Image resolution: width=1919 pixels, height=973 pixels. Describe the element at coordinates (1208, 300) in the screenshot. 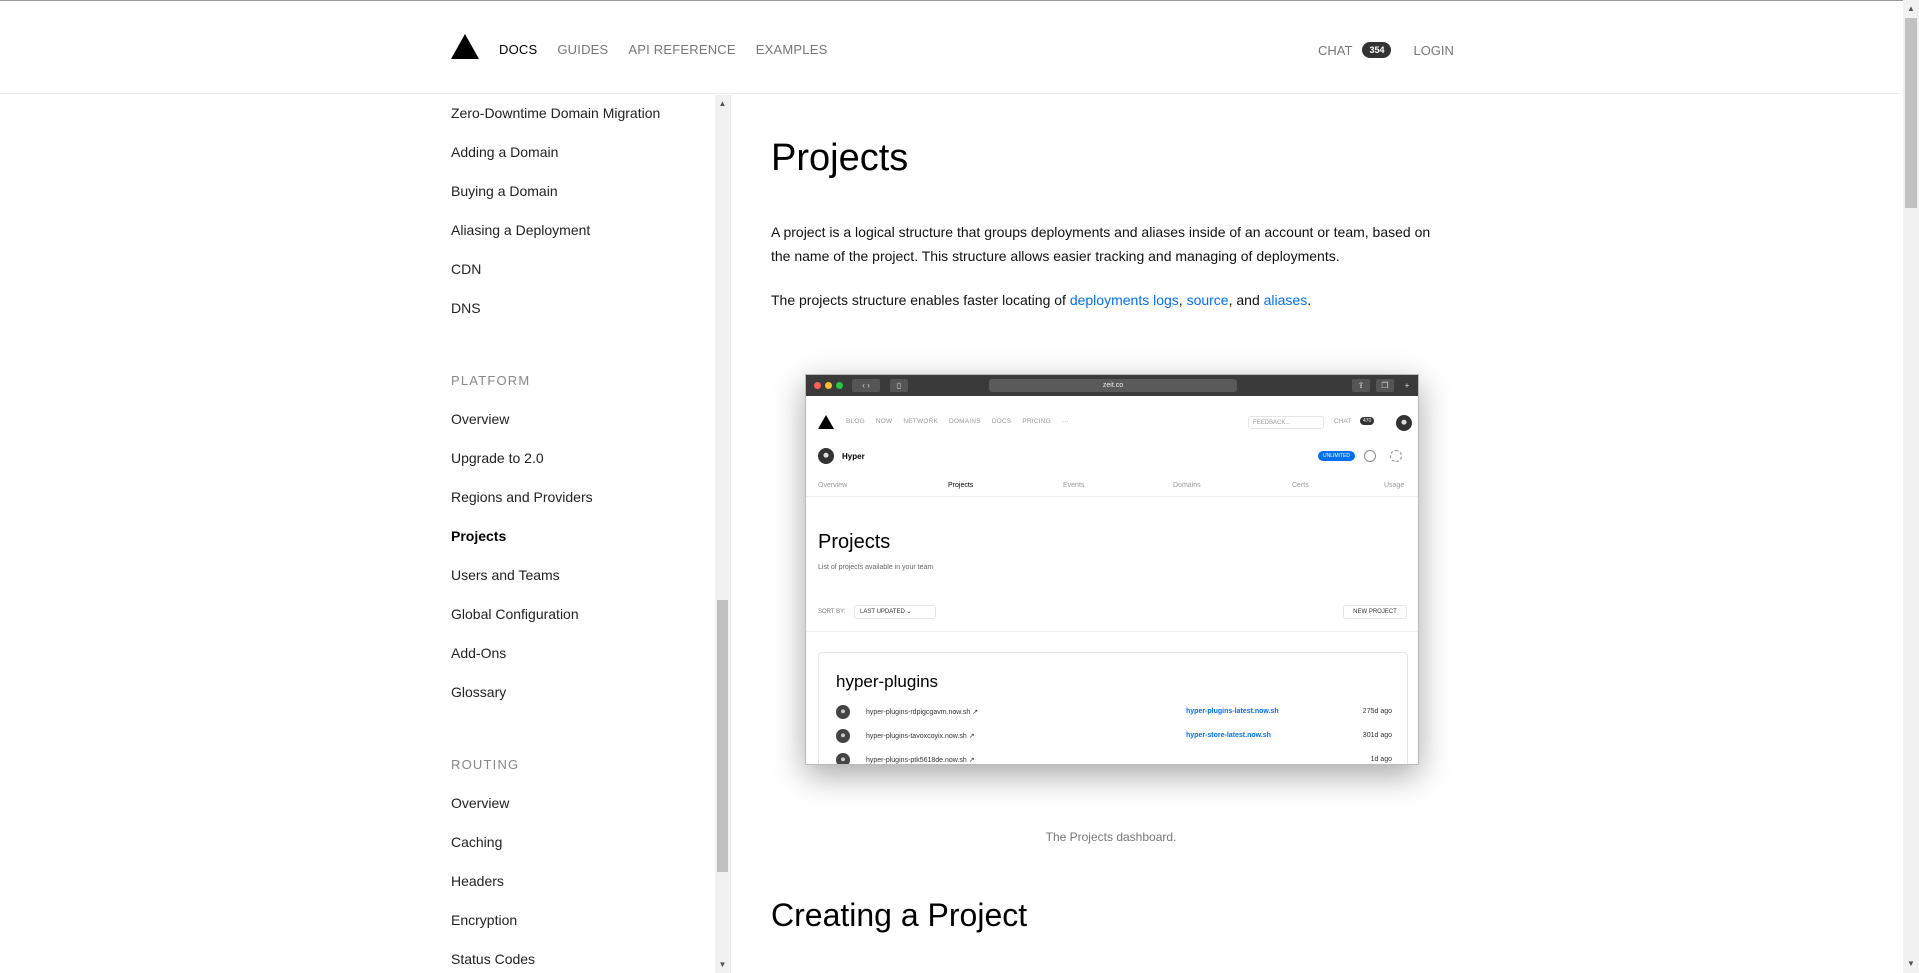

I see `link-source: source` at that location.